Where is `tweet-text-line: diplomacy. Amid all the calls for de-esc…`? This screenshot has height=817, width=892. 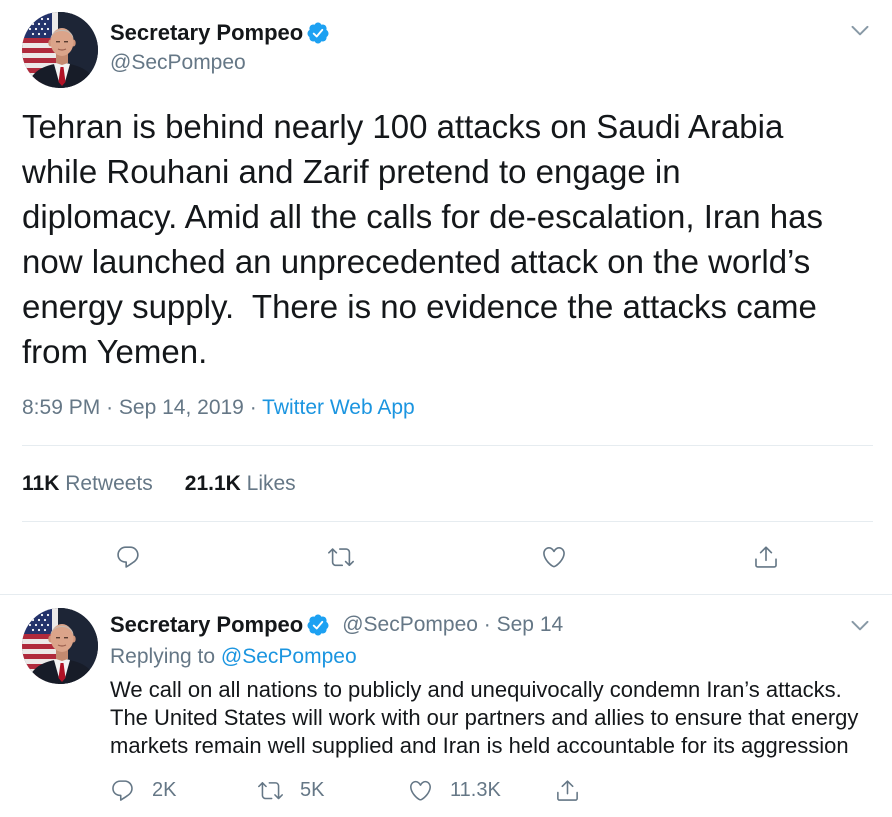
tweet-text-line: diplomacy. Amid all the calls for de-esc… is located at coordinates (422, 216).